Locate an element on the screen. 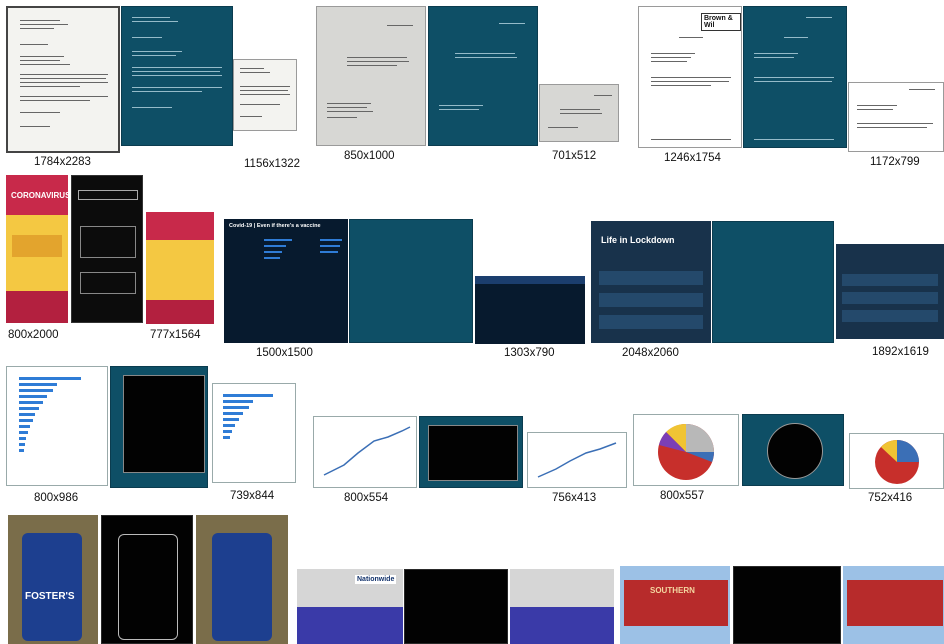  volleyball-edge-map-thumbnail is located at coordinates (456, 606).